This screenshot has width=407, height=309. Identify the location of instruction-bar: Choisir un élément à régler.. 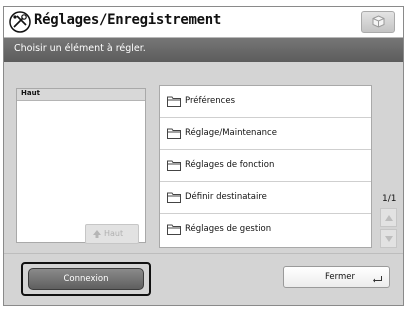
(203, 50).